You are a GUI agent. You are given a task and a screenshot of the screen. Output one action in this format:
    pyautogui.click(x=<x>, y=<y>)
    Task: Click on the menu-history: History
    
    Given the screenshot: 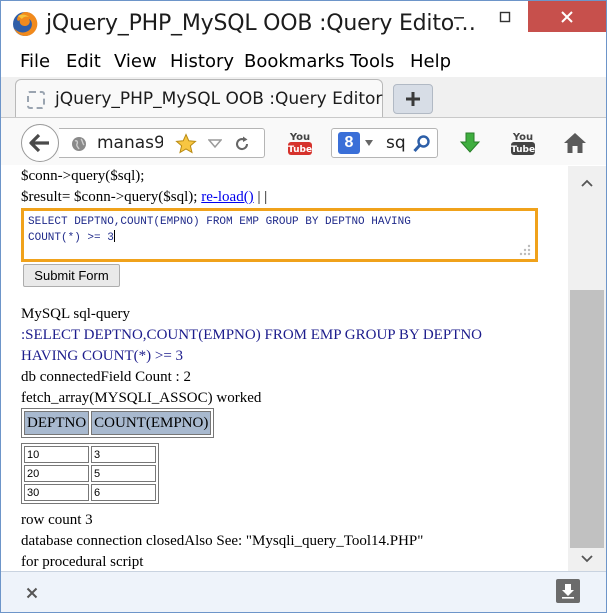 What is the action you would take?
    pyautogui.click(x=202, y=61)
    